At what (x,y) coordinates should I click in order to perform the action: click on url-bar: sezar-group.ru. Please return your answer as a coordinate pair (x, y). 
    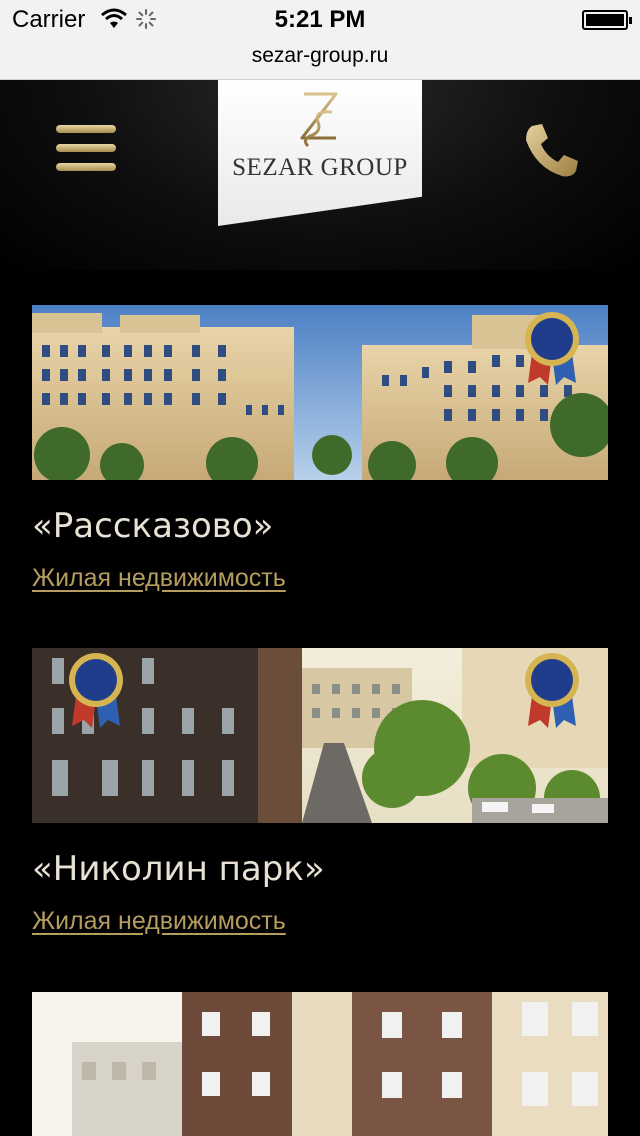
    Looking at the image, I should click on (320, 60).